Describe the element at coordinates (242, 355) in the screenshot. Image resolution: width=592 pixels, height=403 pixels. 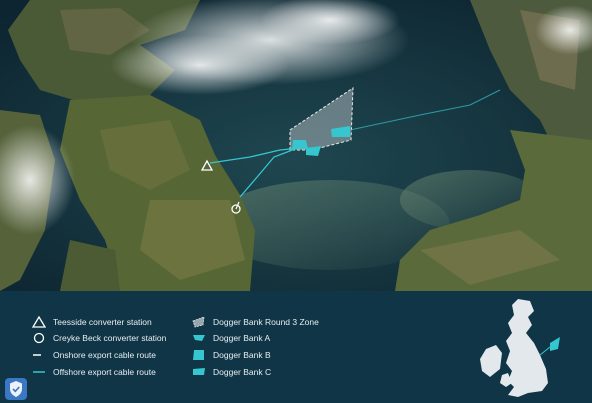
I see `legend-label: Dogger Bank B` at that location.